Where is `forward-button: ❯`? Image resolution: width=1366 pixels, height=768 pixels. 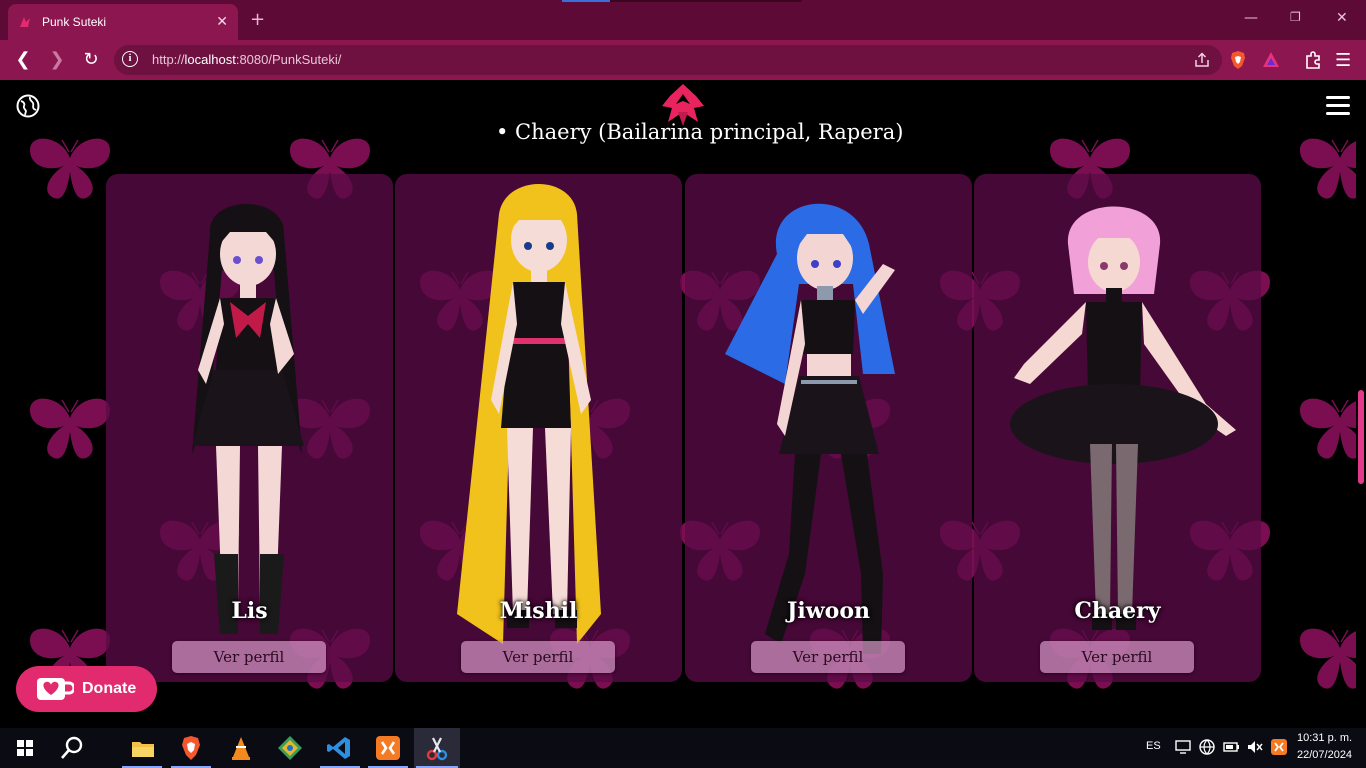 forward-button: ❯ is located at coordinates (57, 60).